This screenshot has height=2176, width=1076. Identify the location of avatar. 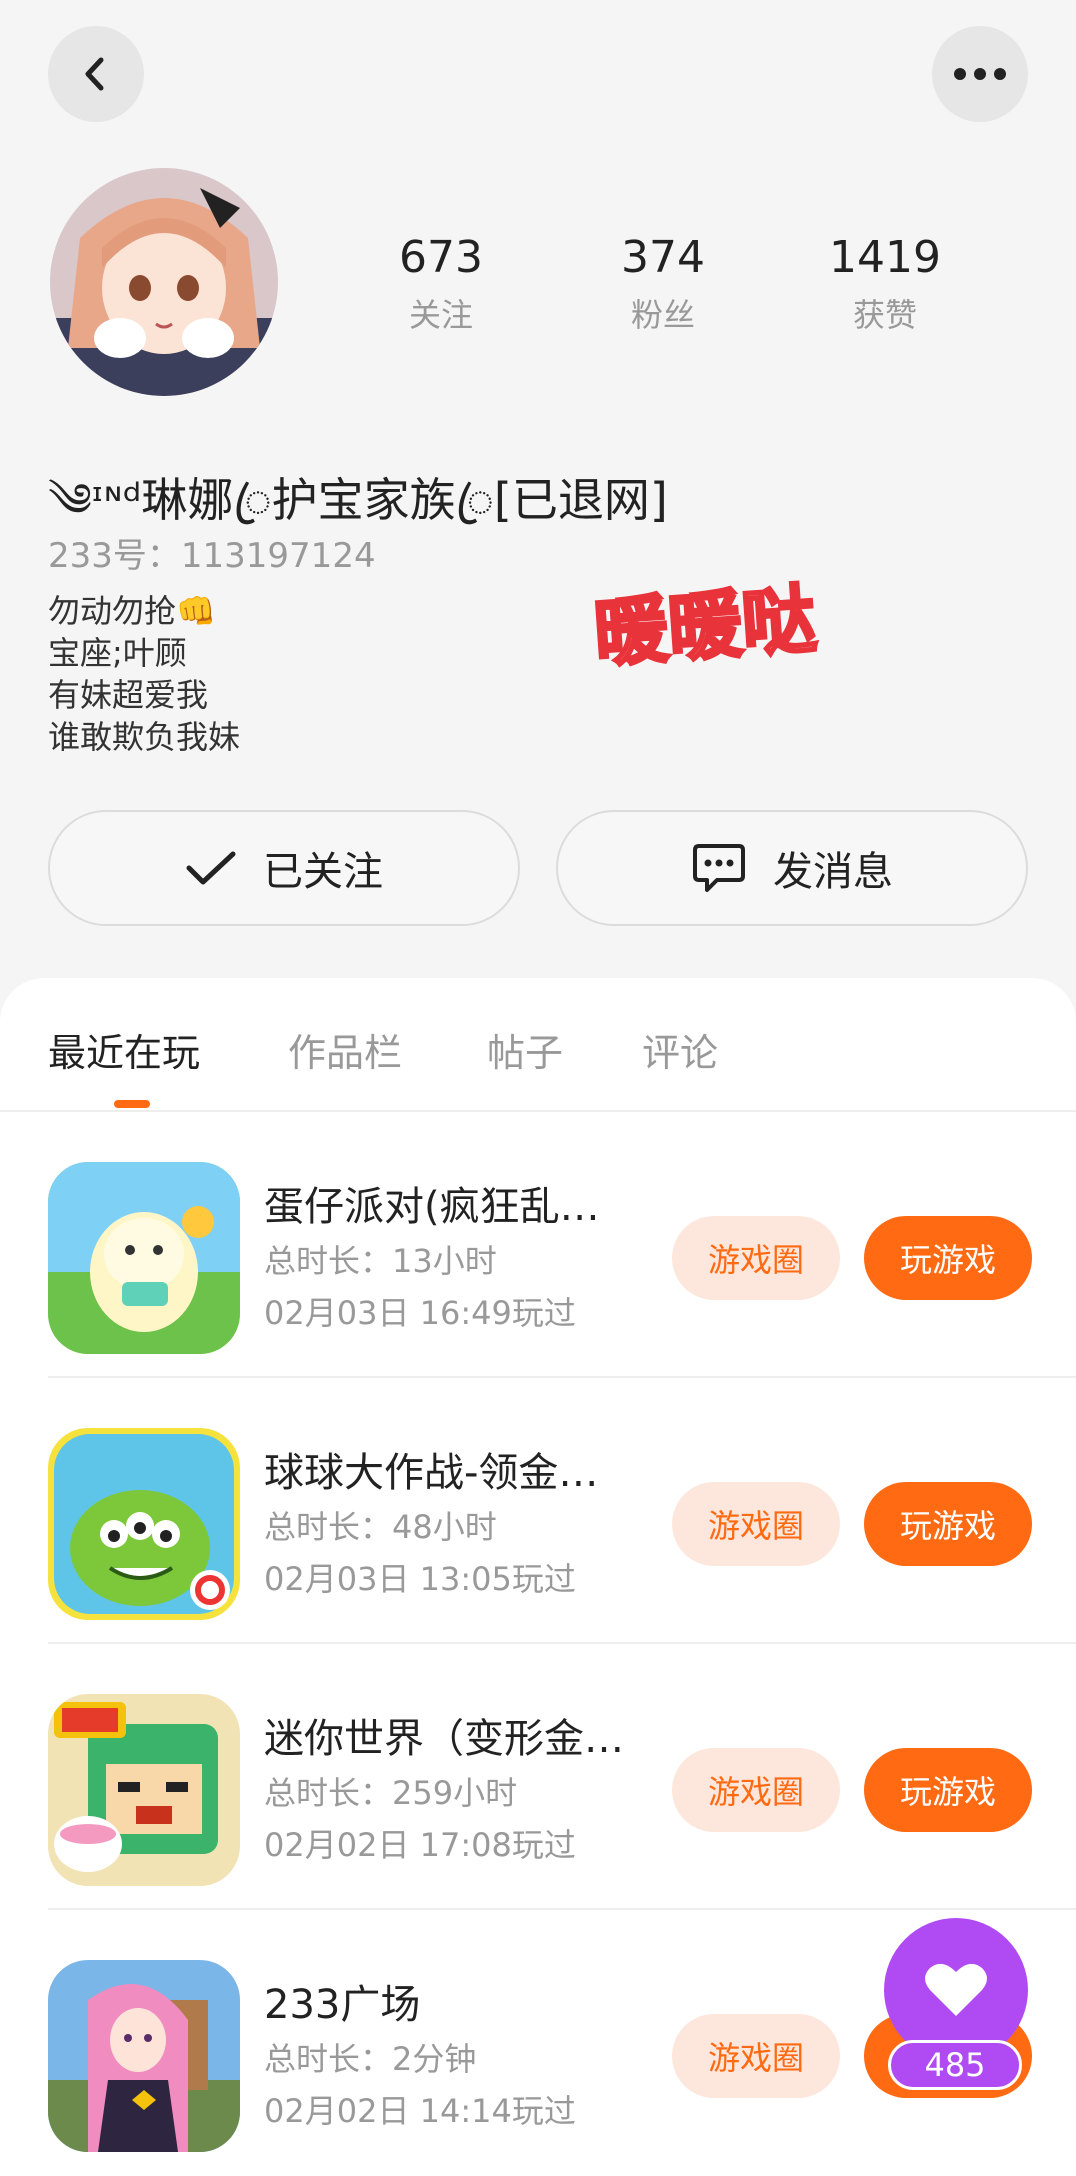
(164, 282).